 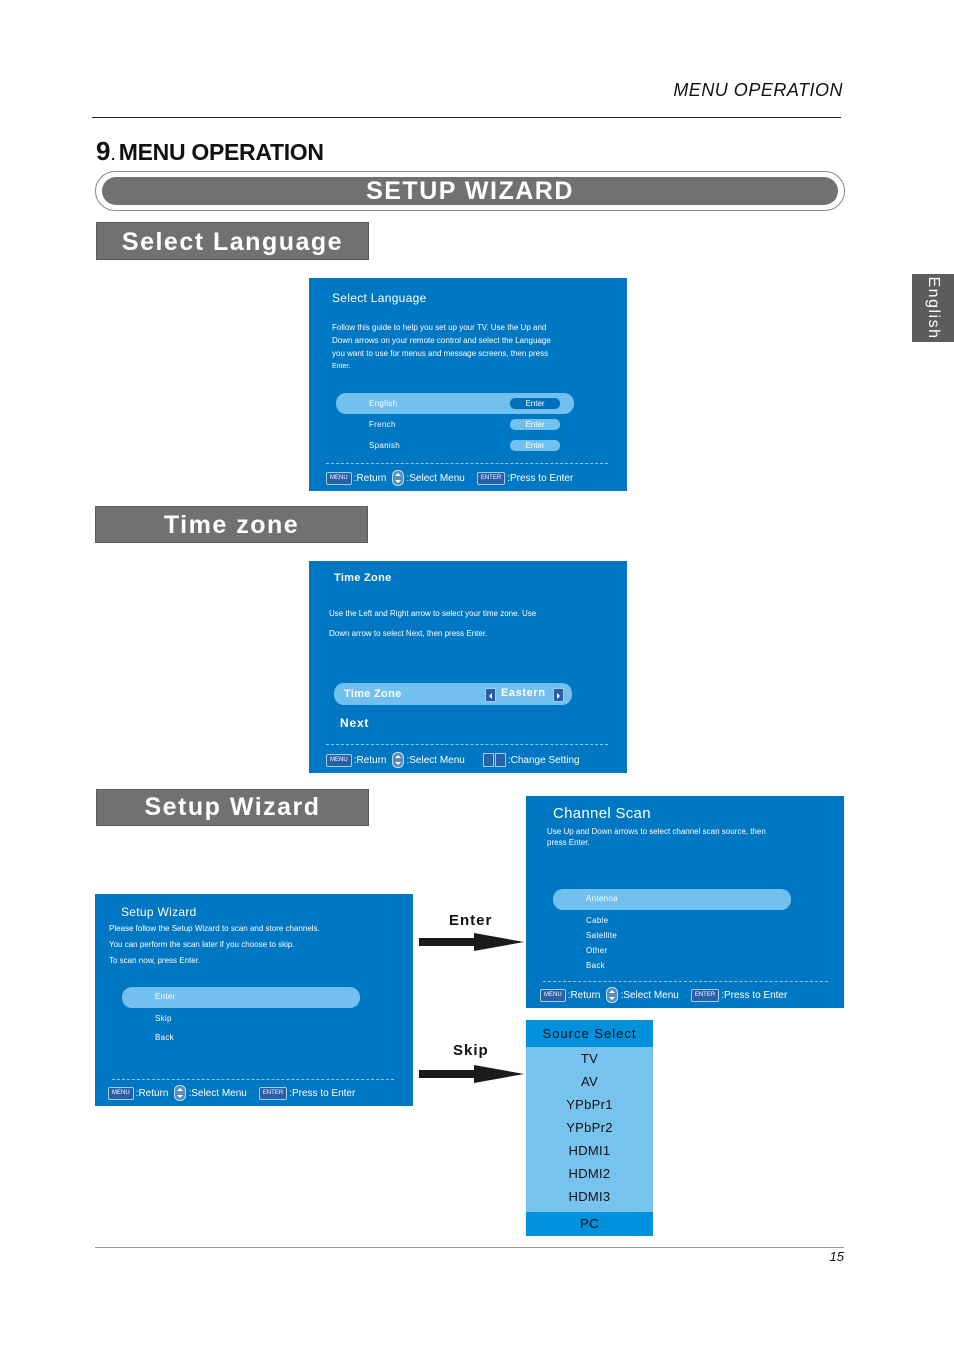 I want to click on language-item-french: French, so click(x=382, y=424).